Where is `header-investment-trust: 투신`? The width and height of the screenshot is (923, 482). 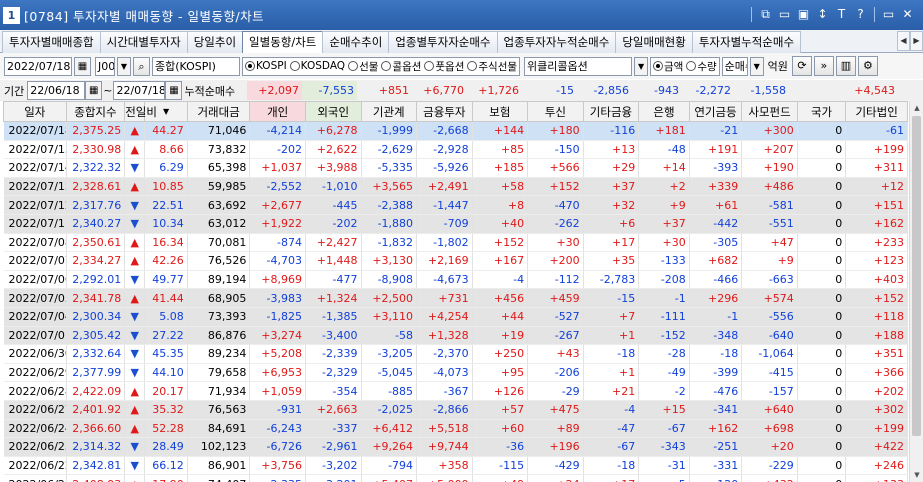
header-investment-trust: 투신 is located at coordinates (555, 111).